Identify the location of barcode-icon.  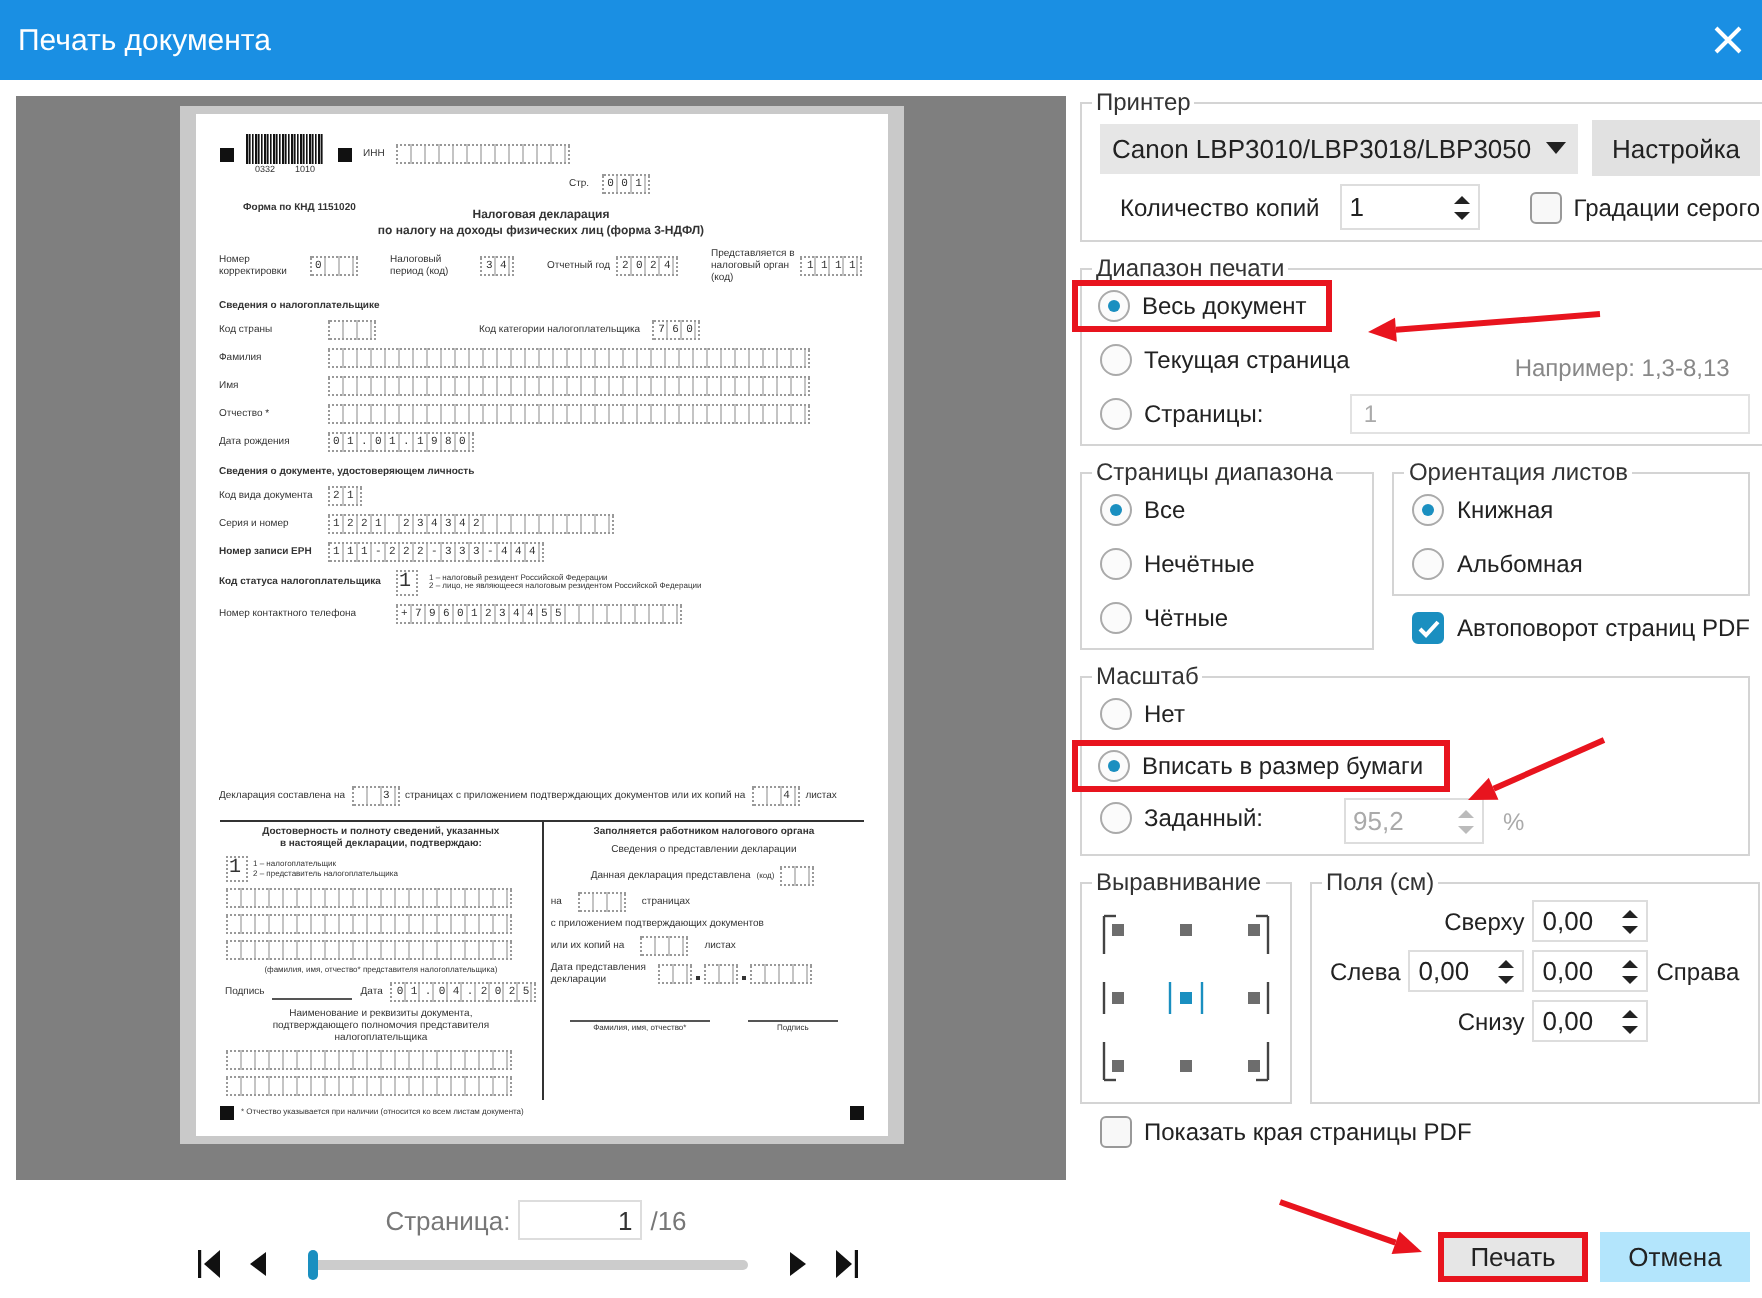
(285, 149).